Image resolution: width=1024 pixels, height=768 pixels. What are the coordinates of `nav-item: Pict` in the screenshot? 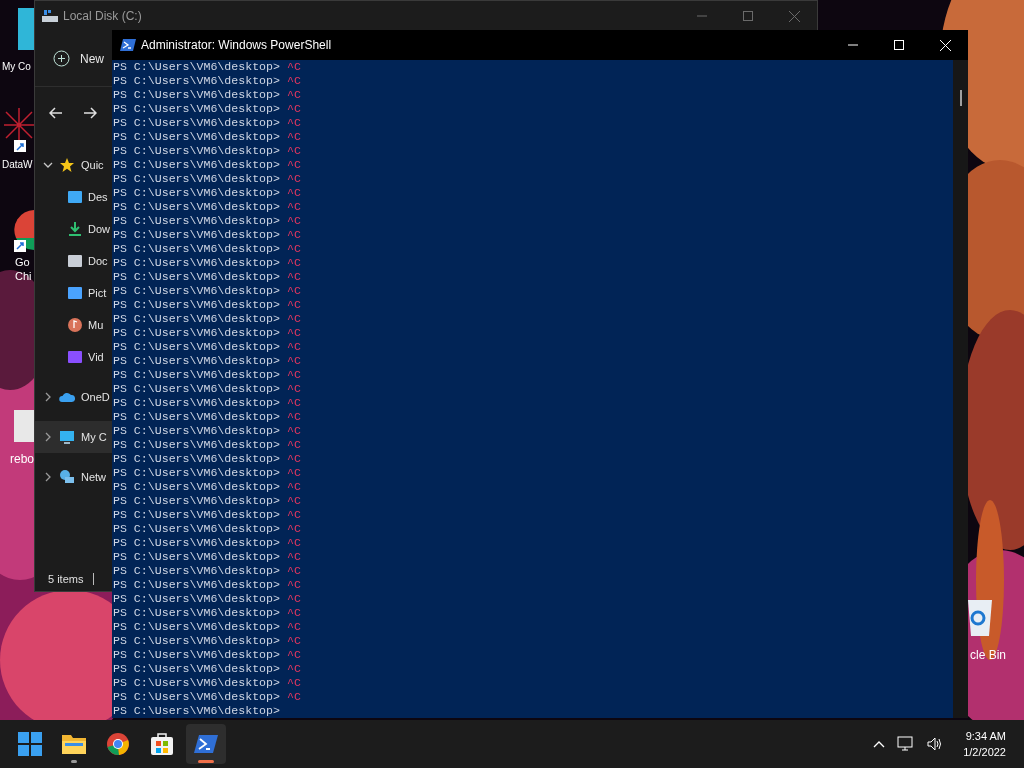 It's located at (73, 293).